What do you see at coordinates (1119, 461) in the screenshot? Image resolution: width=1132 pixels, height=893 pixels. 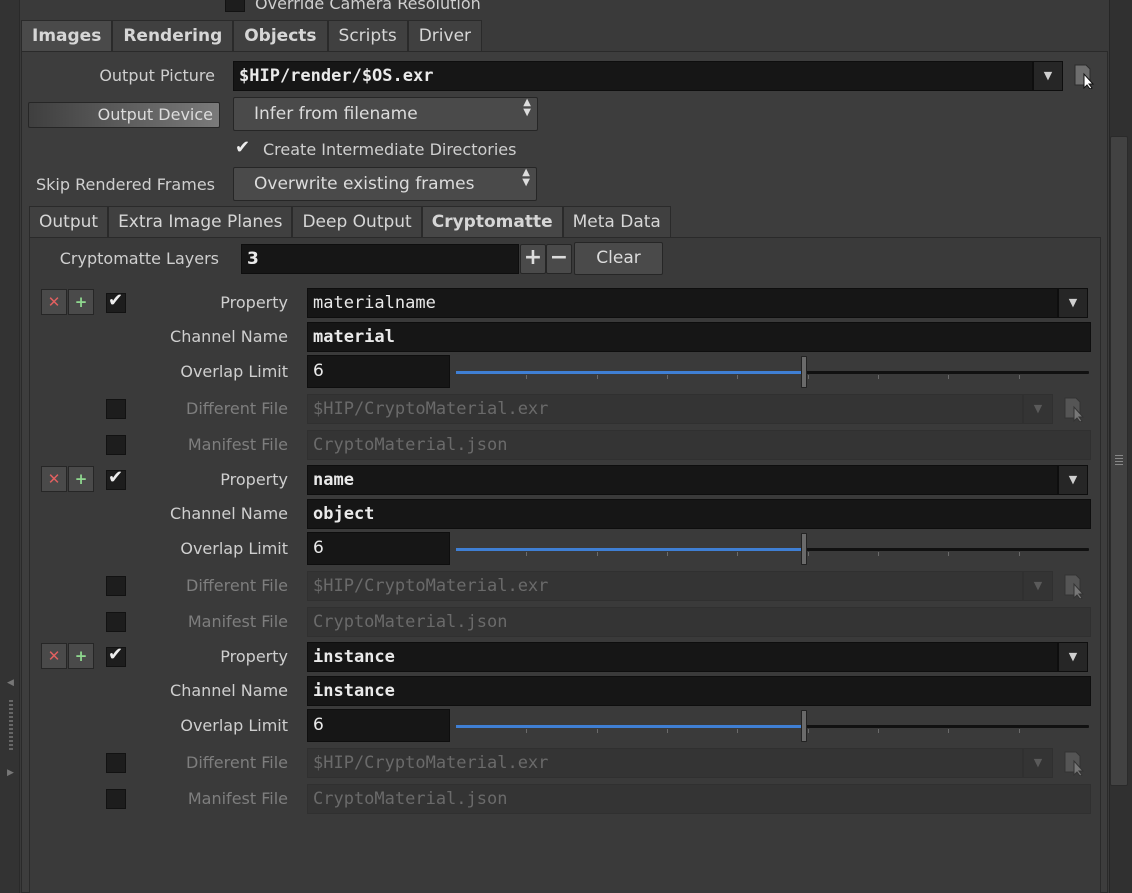 I see `scrollbar-grip-icon` at bounding box center [1119, 461].